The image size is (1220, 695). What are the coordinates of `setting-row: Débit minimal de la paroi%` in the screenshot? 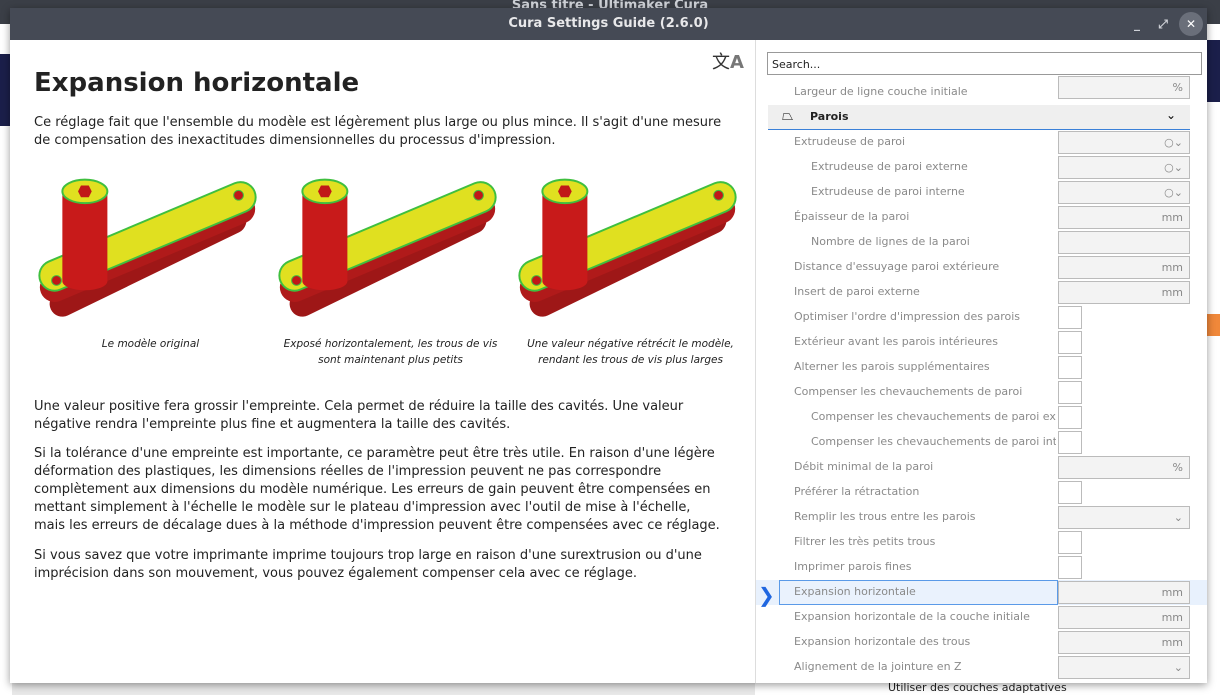 It's located at (981, 467).